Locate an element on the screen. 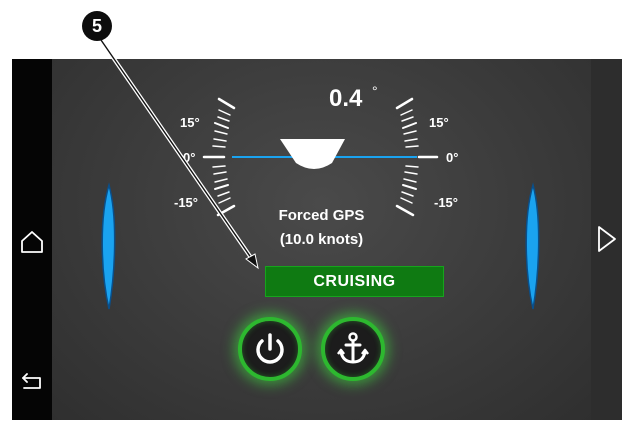 This screenshot has width=622, height=421. speed-label: (10.0 knots) is located at coordinates (321, 239).